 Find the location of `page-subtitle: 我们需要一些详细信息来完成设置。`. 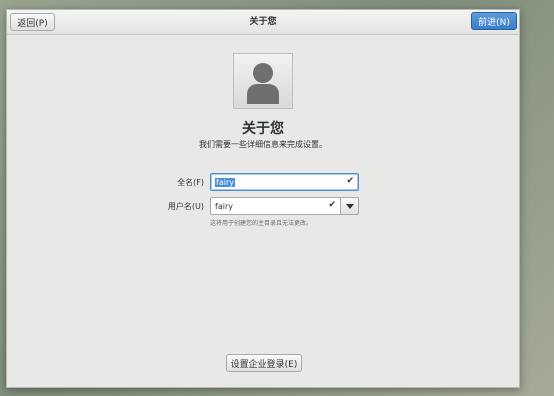

page-subtitle: 我们需要一些详细信息来完成设置。 is located at coordinates (263, 144).